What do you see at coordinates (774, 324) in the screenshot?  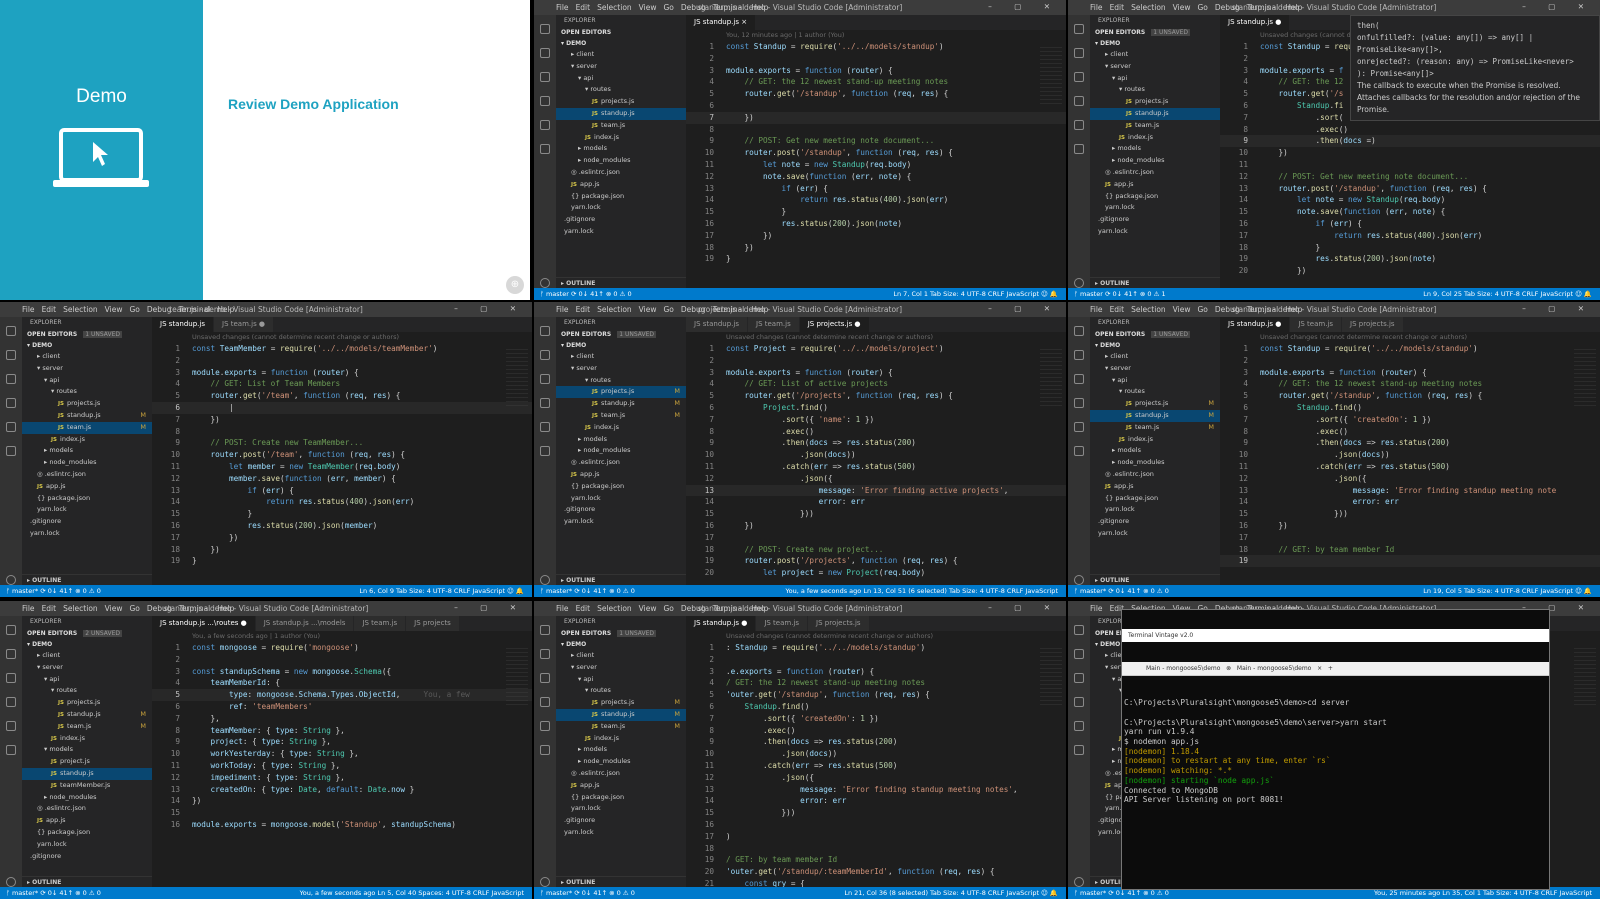 I see `editor-tab: JS team.js` at bounding box center [774, 324].